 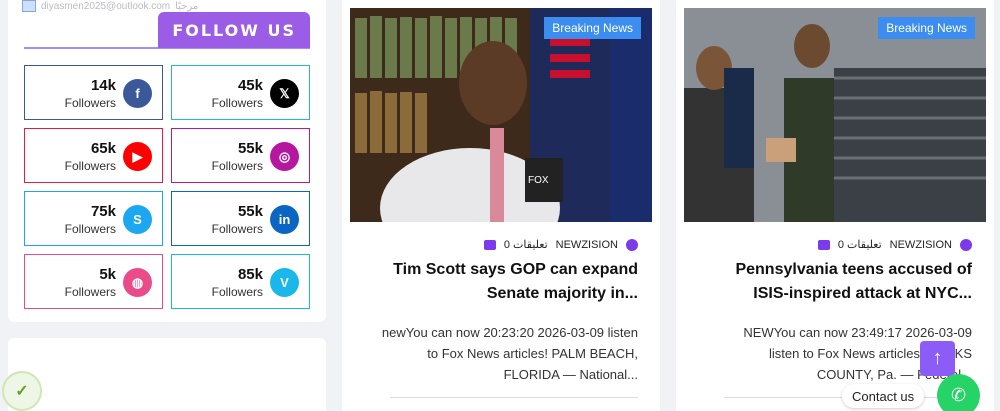 What do you see at coordinates (234, 30) in the screenshot?
I see `follow-us-title: FOLLOW US` at bounding box center [234, 30].